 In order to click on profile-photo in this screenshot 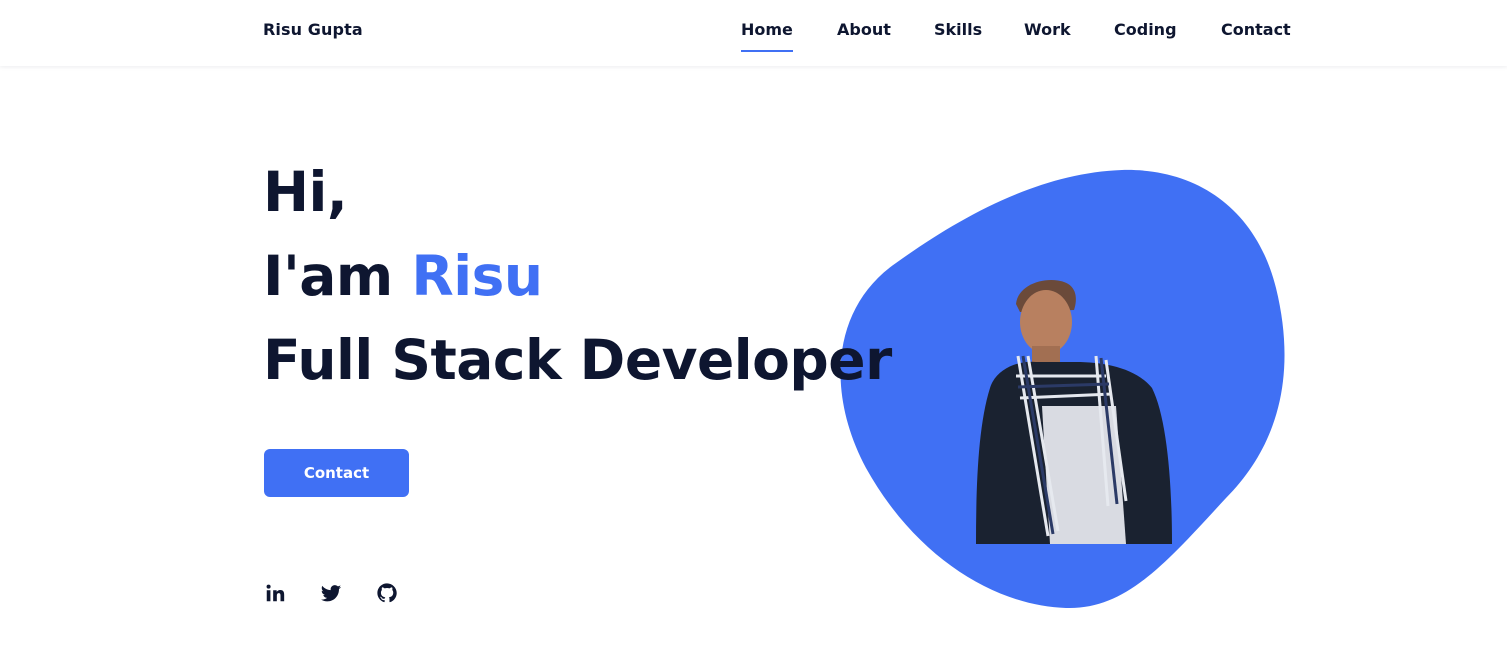, I will do `click(1075, 410)`.